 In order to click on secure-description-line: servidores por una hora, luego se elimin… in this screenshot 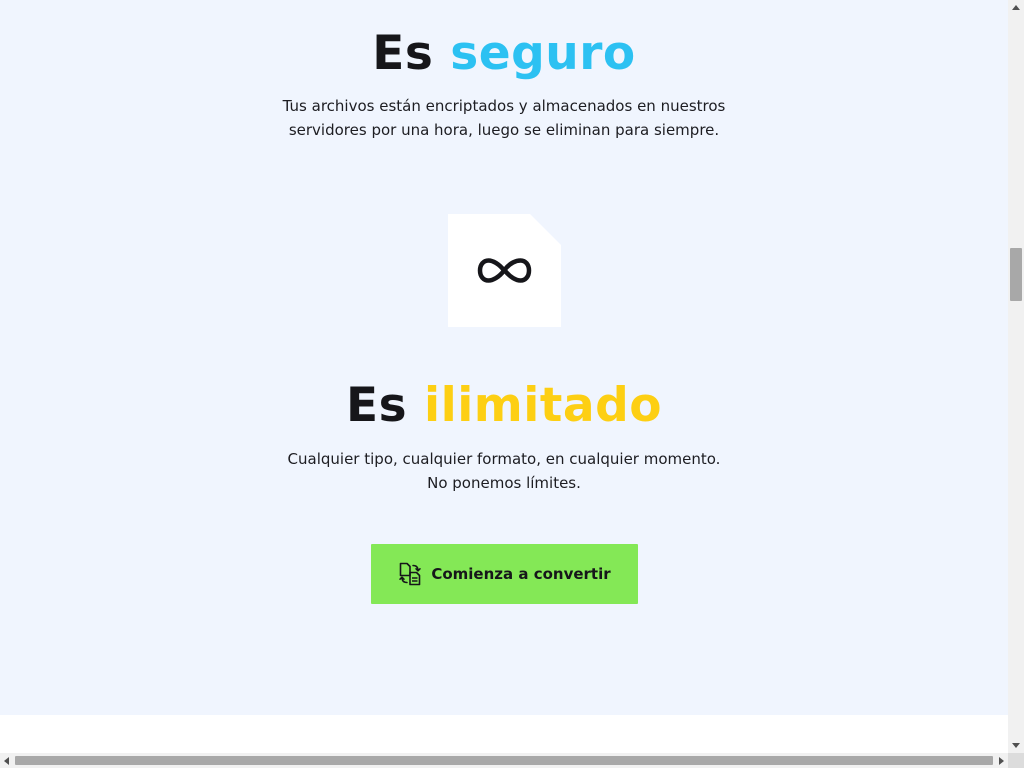, I will do `click(504, 130)`.